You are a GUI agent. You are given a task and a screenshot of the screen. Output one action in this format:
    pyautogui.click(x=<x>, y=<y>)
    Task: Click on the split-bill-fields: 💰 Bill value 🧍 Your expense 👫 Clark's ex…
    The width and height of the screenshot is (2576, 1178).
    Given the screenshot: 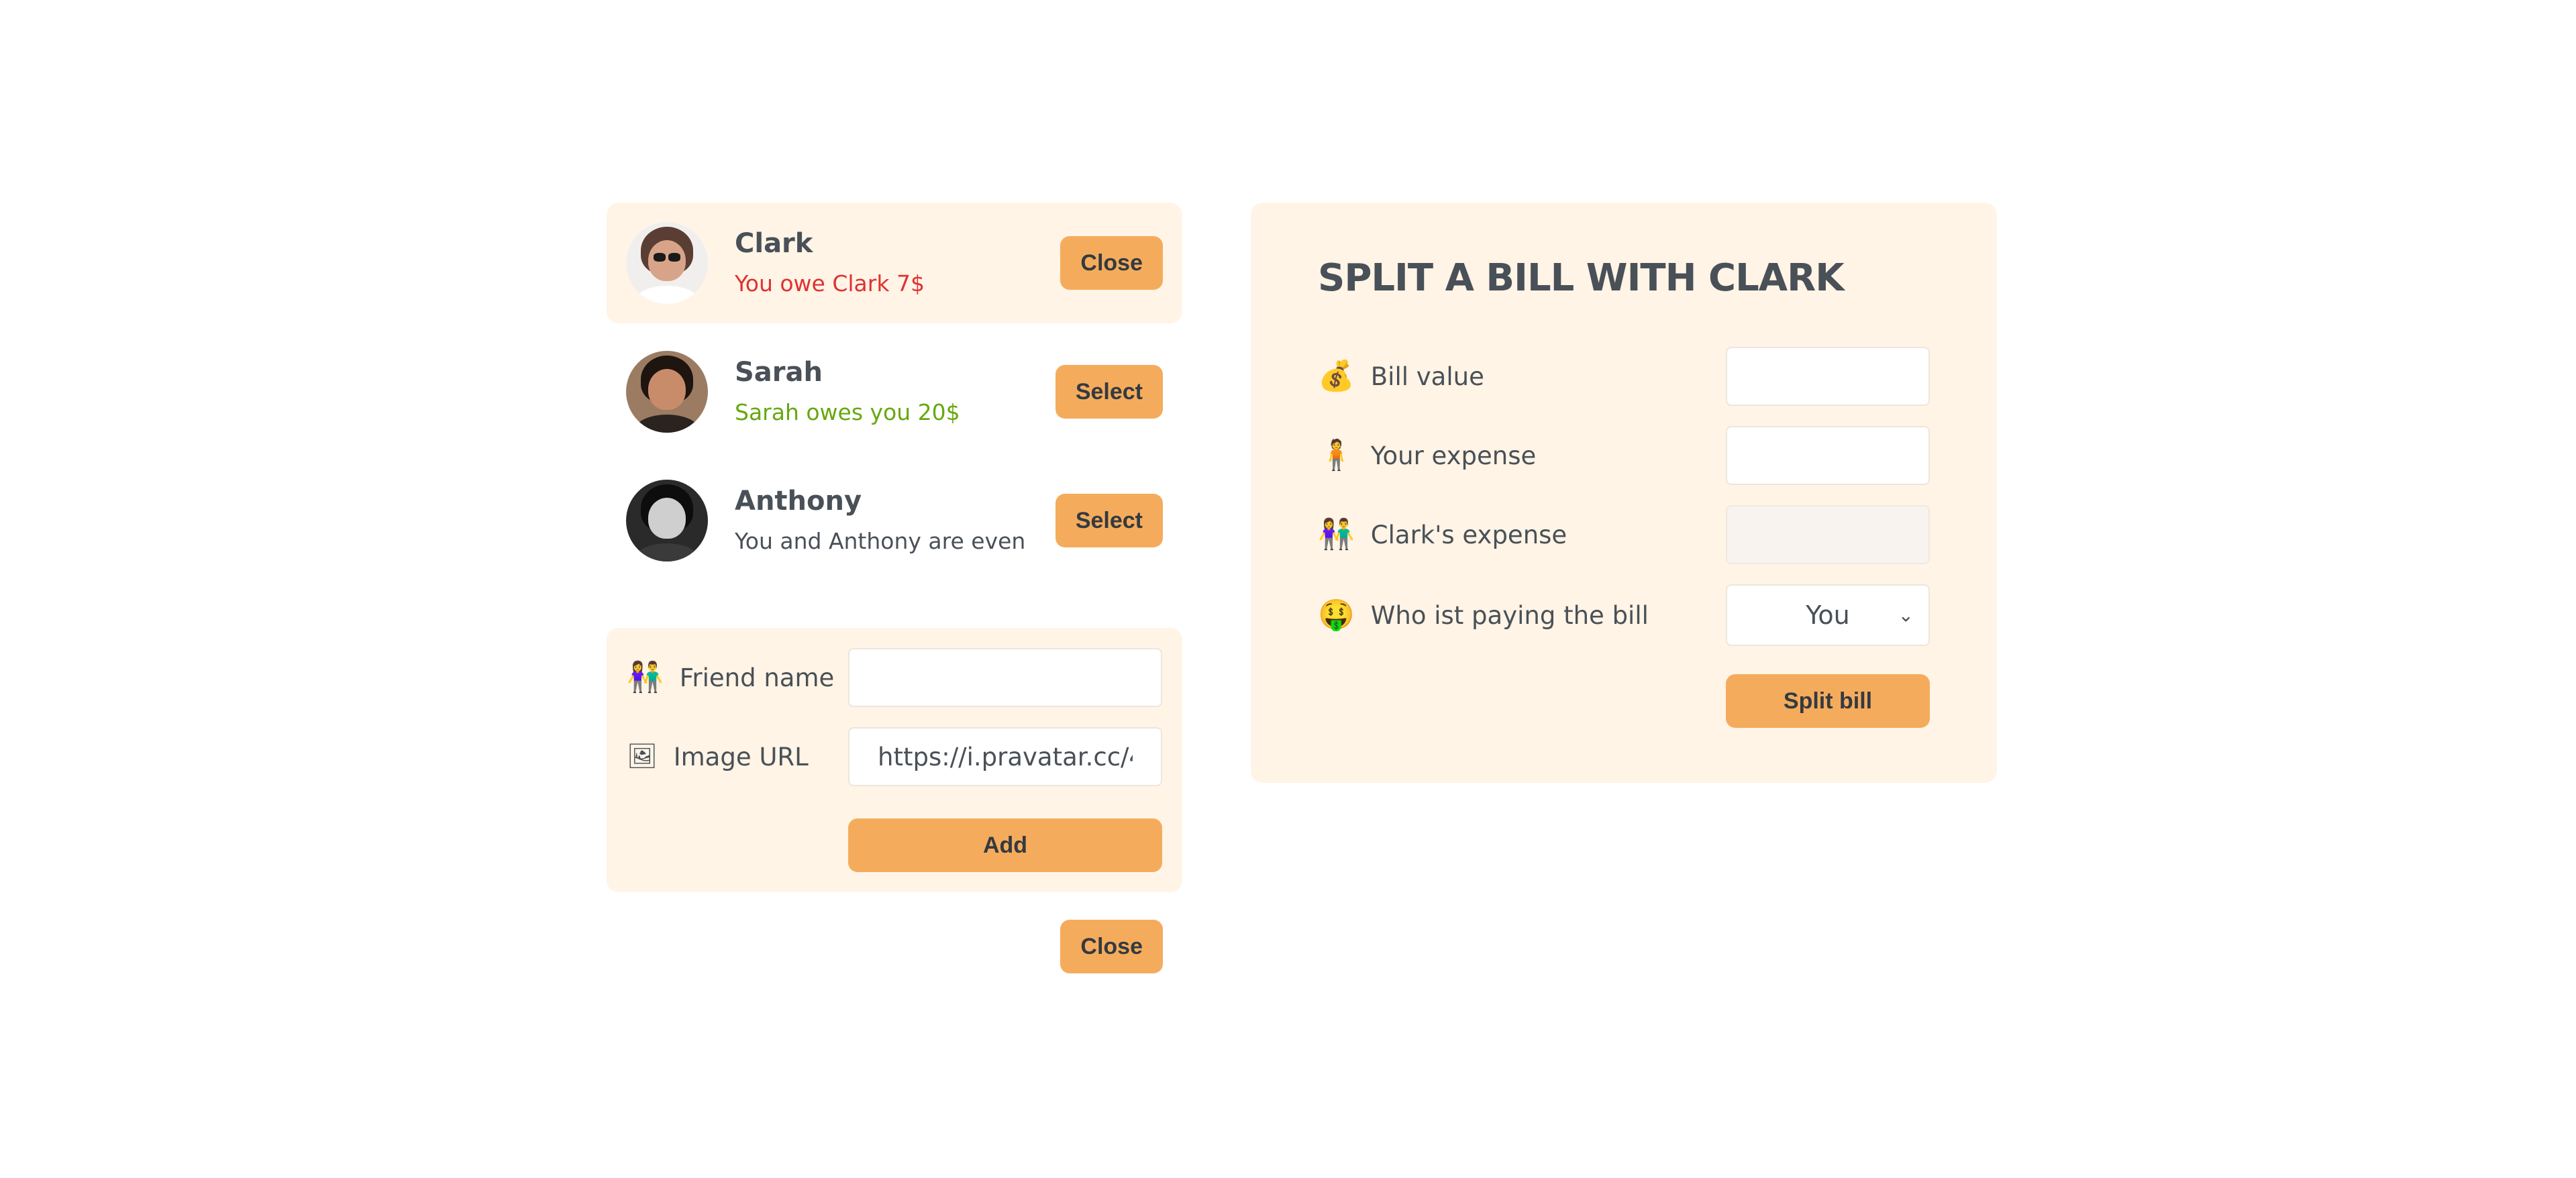 What is the action you would take?
    pyautogui.click(x=1624, y=538)
    